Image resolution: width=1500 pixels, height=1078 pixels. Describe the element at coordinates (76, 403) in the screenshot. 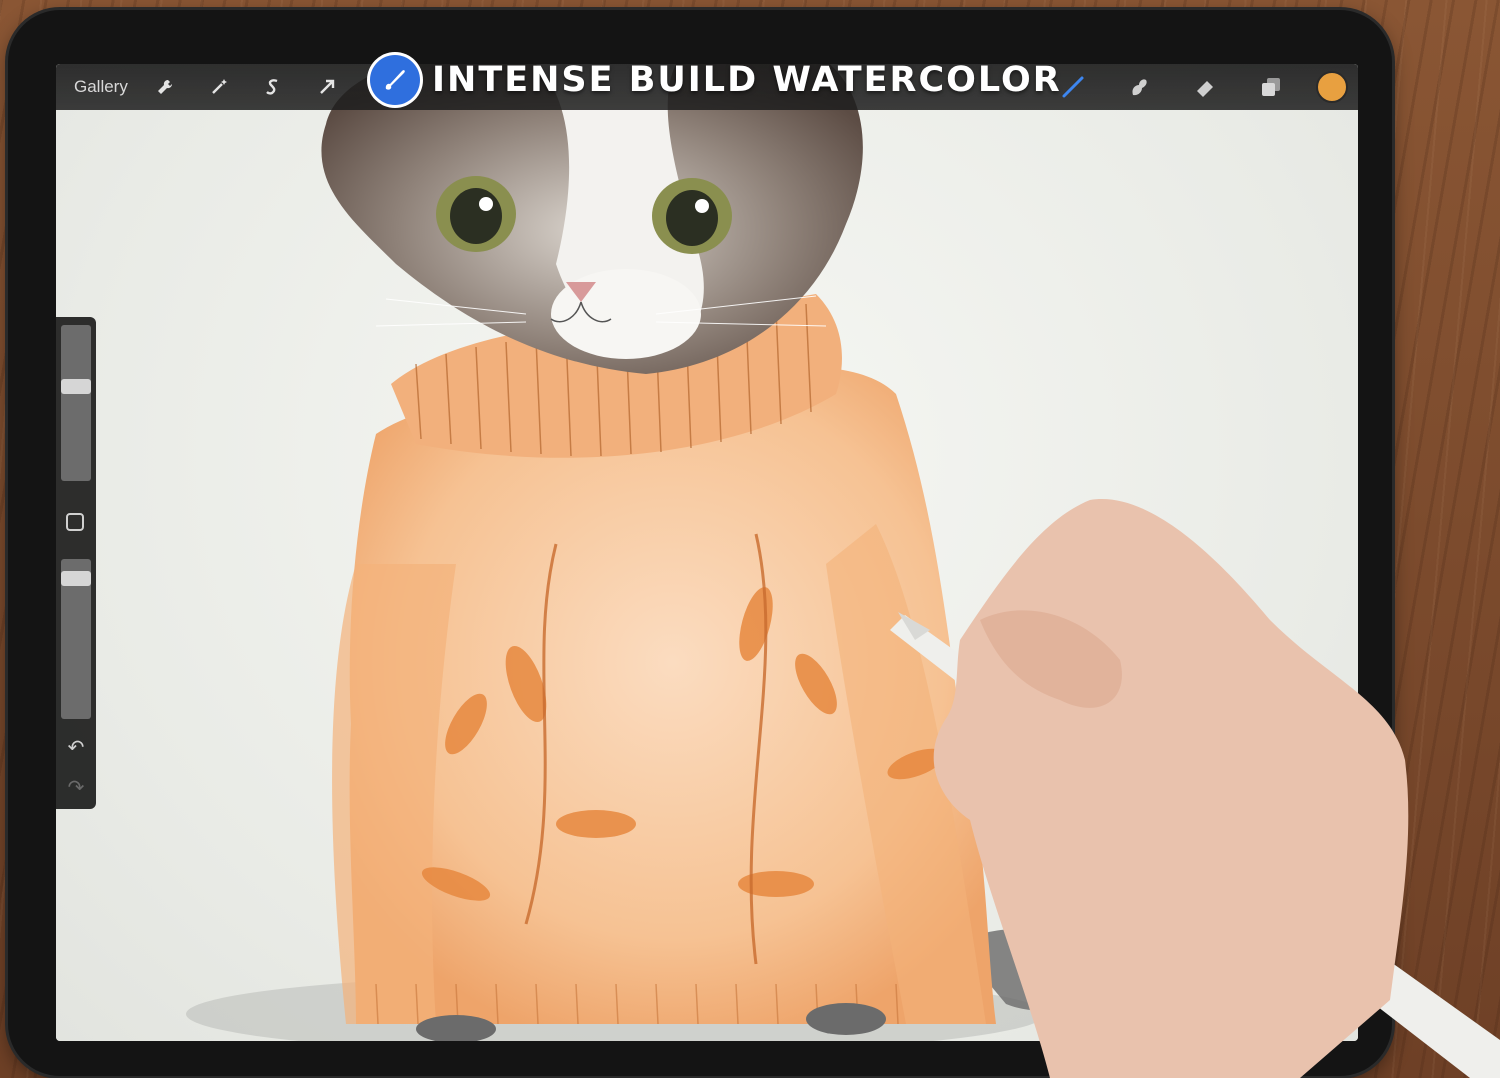

I see `brush-size-slider` at that location.